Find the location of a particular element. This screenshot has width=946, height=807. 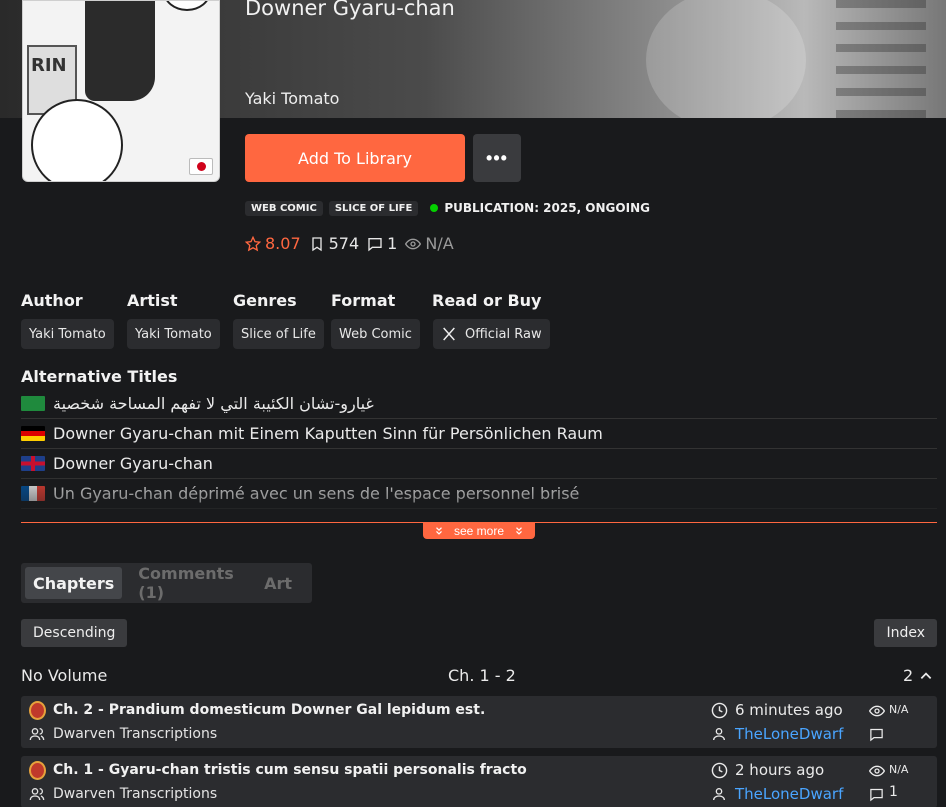

tab-chapters: Chapters is located at coordinates (74, 583).